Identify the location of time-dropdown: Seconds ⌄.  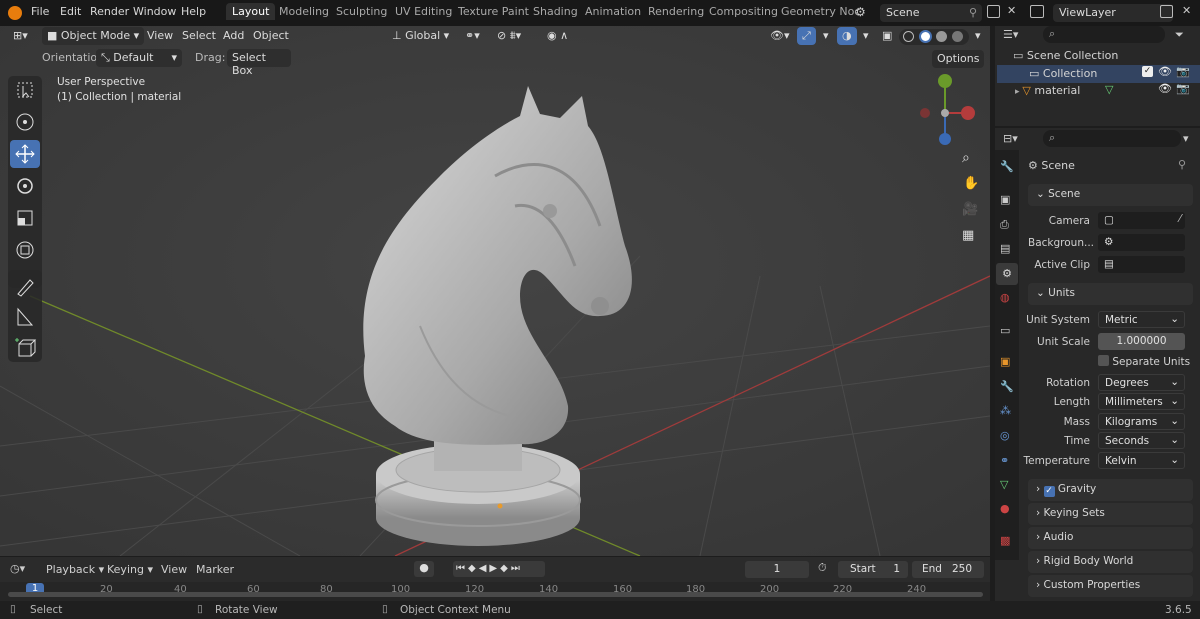
(1141, 440).